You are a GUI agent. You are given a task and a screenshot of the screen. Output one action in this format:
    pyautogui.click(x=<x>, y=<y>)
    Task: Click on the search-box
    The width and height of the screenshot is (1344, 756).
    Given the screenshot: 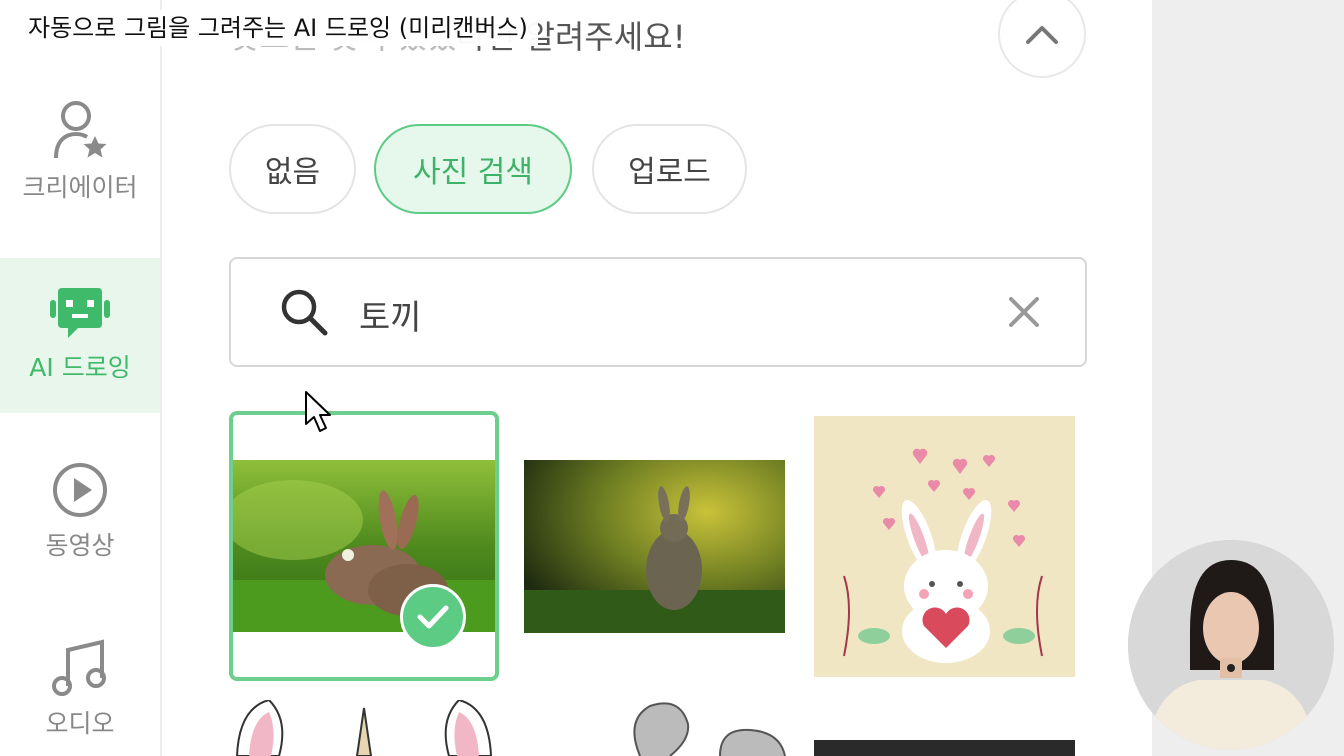 What is the action you would take?
    pyautogui.click(x=658, y=312)
    